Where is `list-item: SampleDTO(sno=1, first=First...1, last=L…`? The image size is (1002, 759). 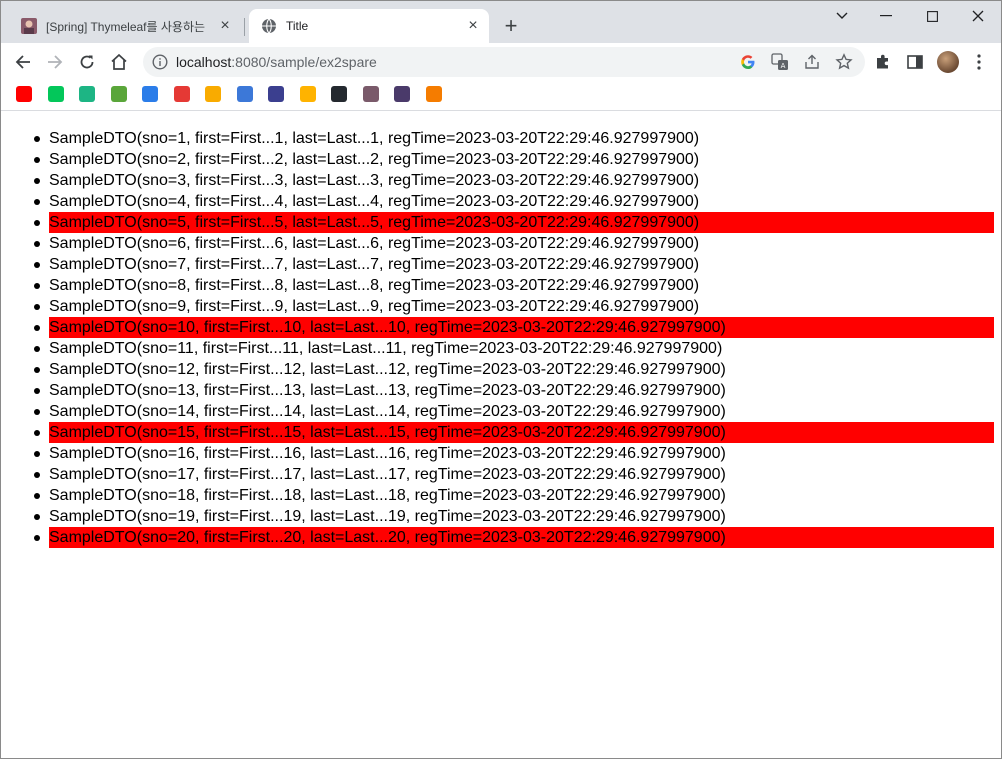
list-item: SampleDTO(sno=1, first=First...1, last=L… is located at coordinates (501, 138).